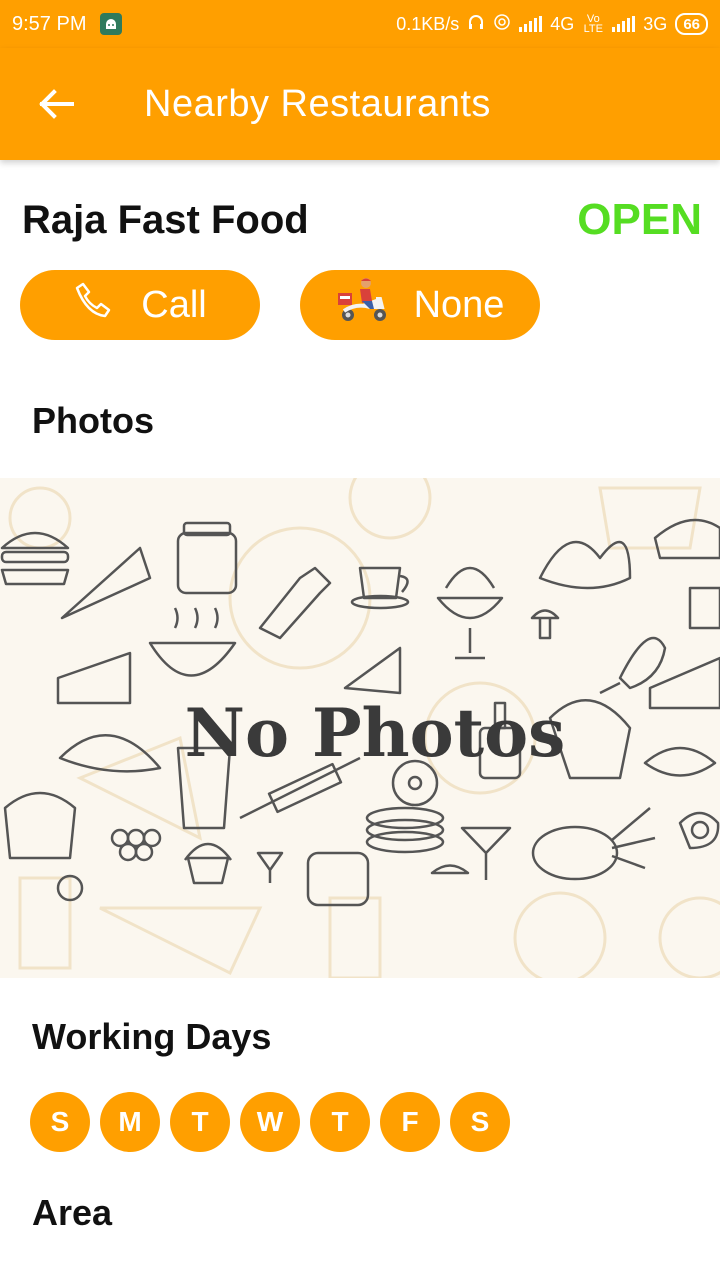 The image size is (720, 1280). I want to click on android-notification-icon, so click(111, 24).